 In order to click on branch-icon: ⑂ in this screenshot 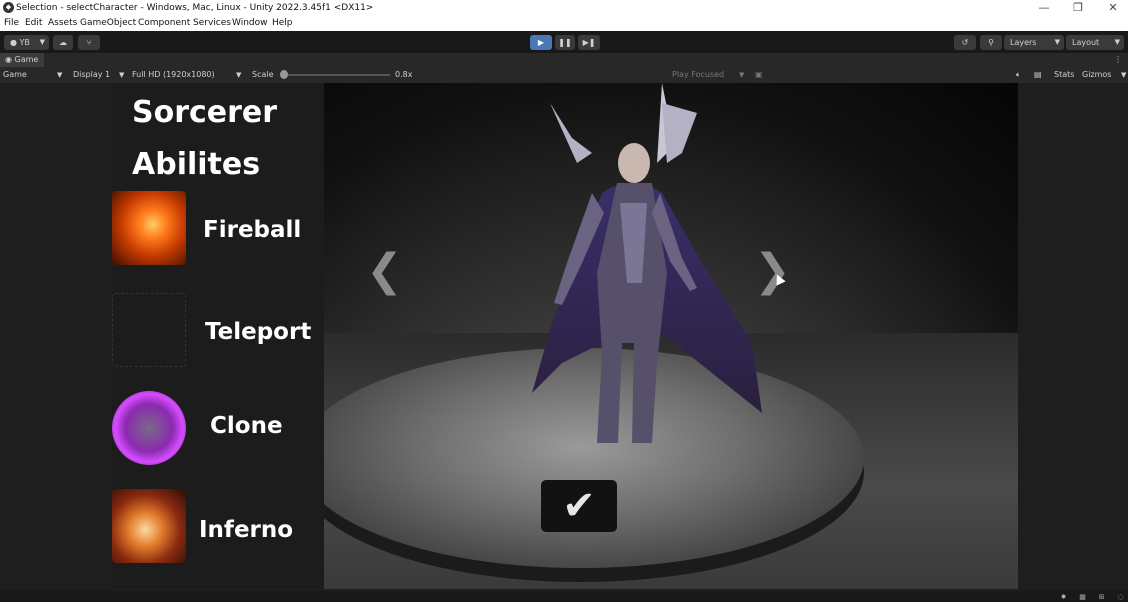, I will do `click(89, 42)`.